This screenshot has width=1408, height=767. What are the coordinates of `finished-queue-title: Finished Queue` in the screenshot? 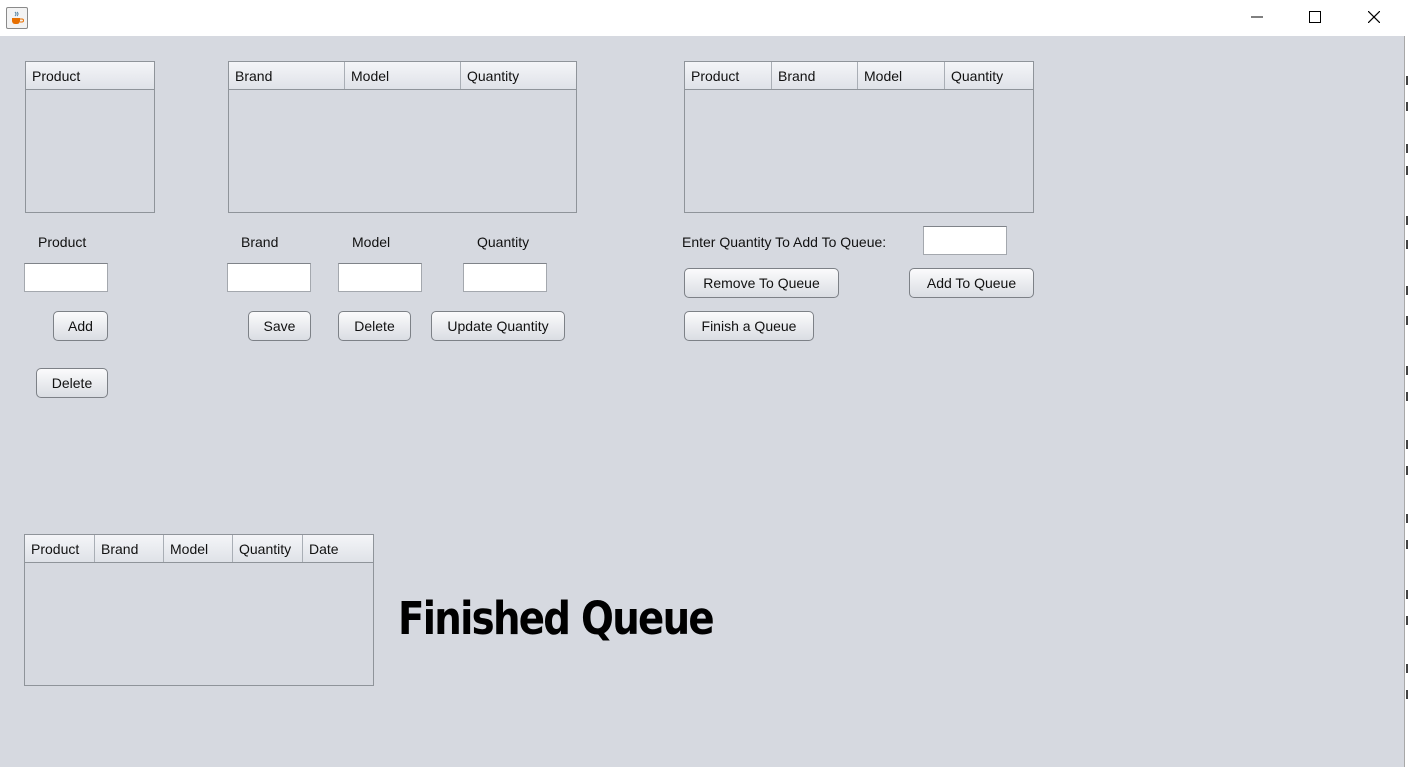 It's located at (556, 618).